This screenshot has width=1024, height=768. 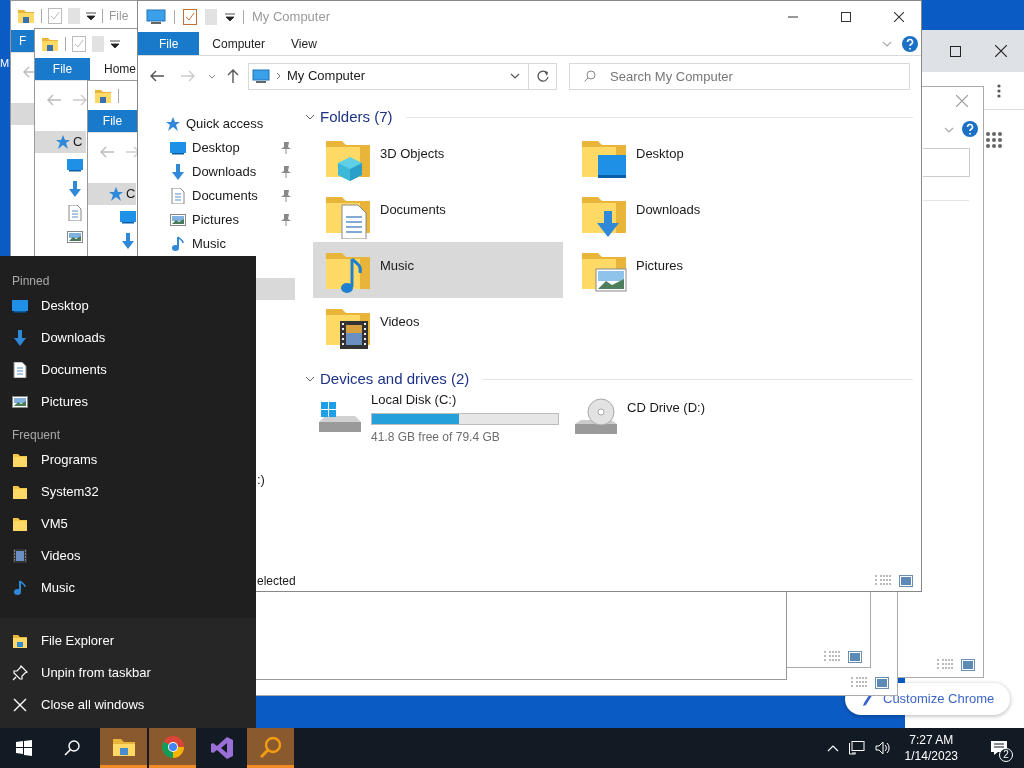 I want to click on image-icon, so click(x=178, y=220).